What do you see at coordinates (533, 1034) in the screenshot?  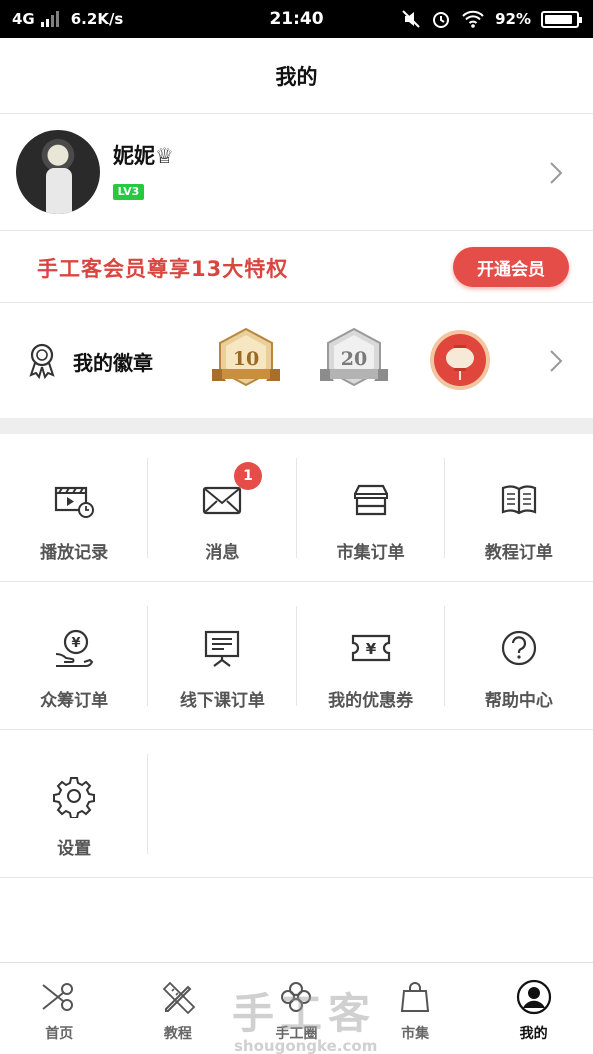 I see `tab-label: 我的` at bounding box center [533, 1034].